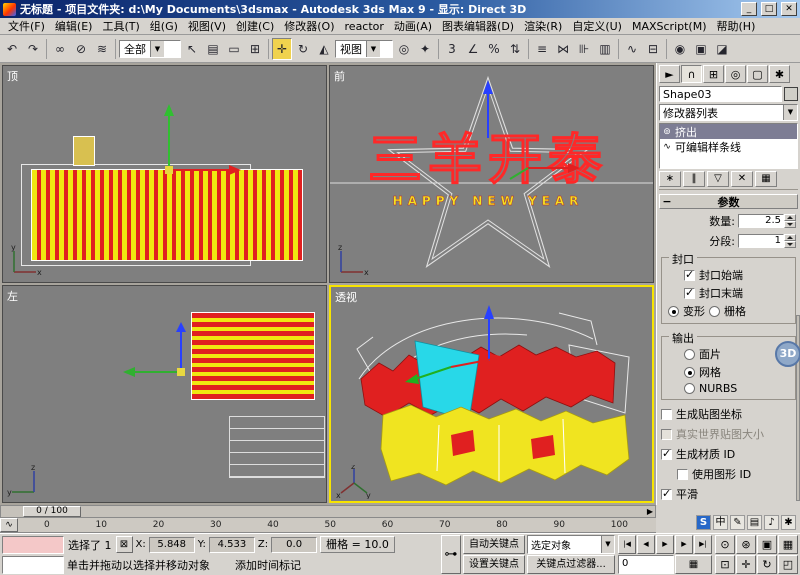  Describe the element at coordinates (213, 48) in the screenshot. I see `select-by-name-icon: ▤` at that location.